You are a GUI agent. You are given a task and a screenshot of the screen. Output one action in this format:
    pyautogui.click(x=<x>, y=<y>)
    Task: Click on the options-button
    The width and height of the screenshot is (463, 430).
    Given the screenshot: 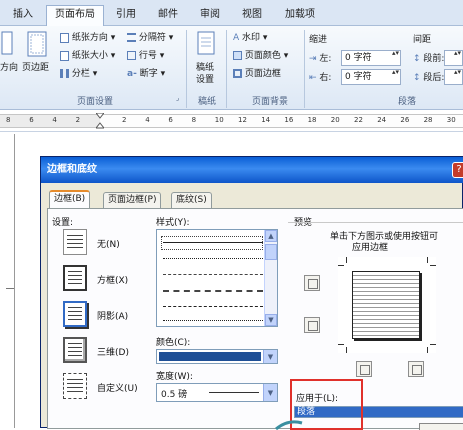 What is the action you would take?
    pyautogui.click(x=441, y=426)
    